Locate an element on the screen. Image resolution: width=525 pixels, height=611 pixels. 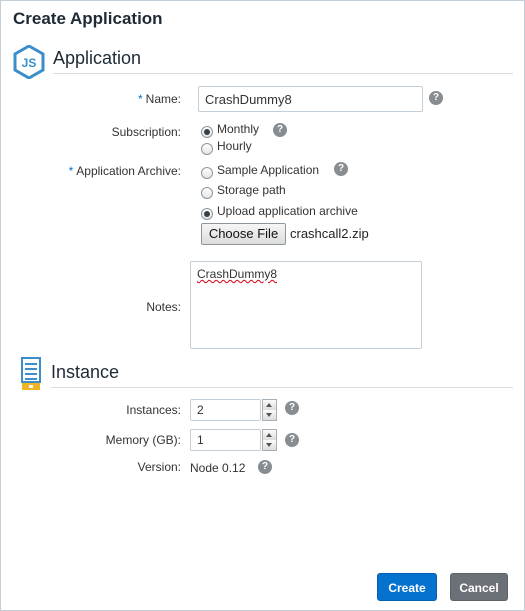
notes-text: CrashDummy8 is located at coordinates (237, 274).